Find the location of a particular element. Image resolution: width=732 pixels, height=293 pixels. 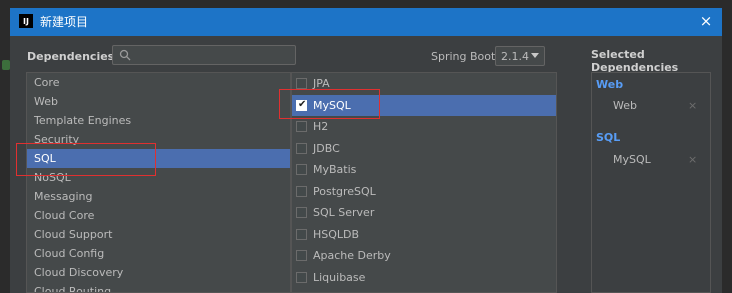

category-item: Cloud Config is located at coordinates (158, 253).